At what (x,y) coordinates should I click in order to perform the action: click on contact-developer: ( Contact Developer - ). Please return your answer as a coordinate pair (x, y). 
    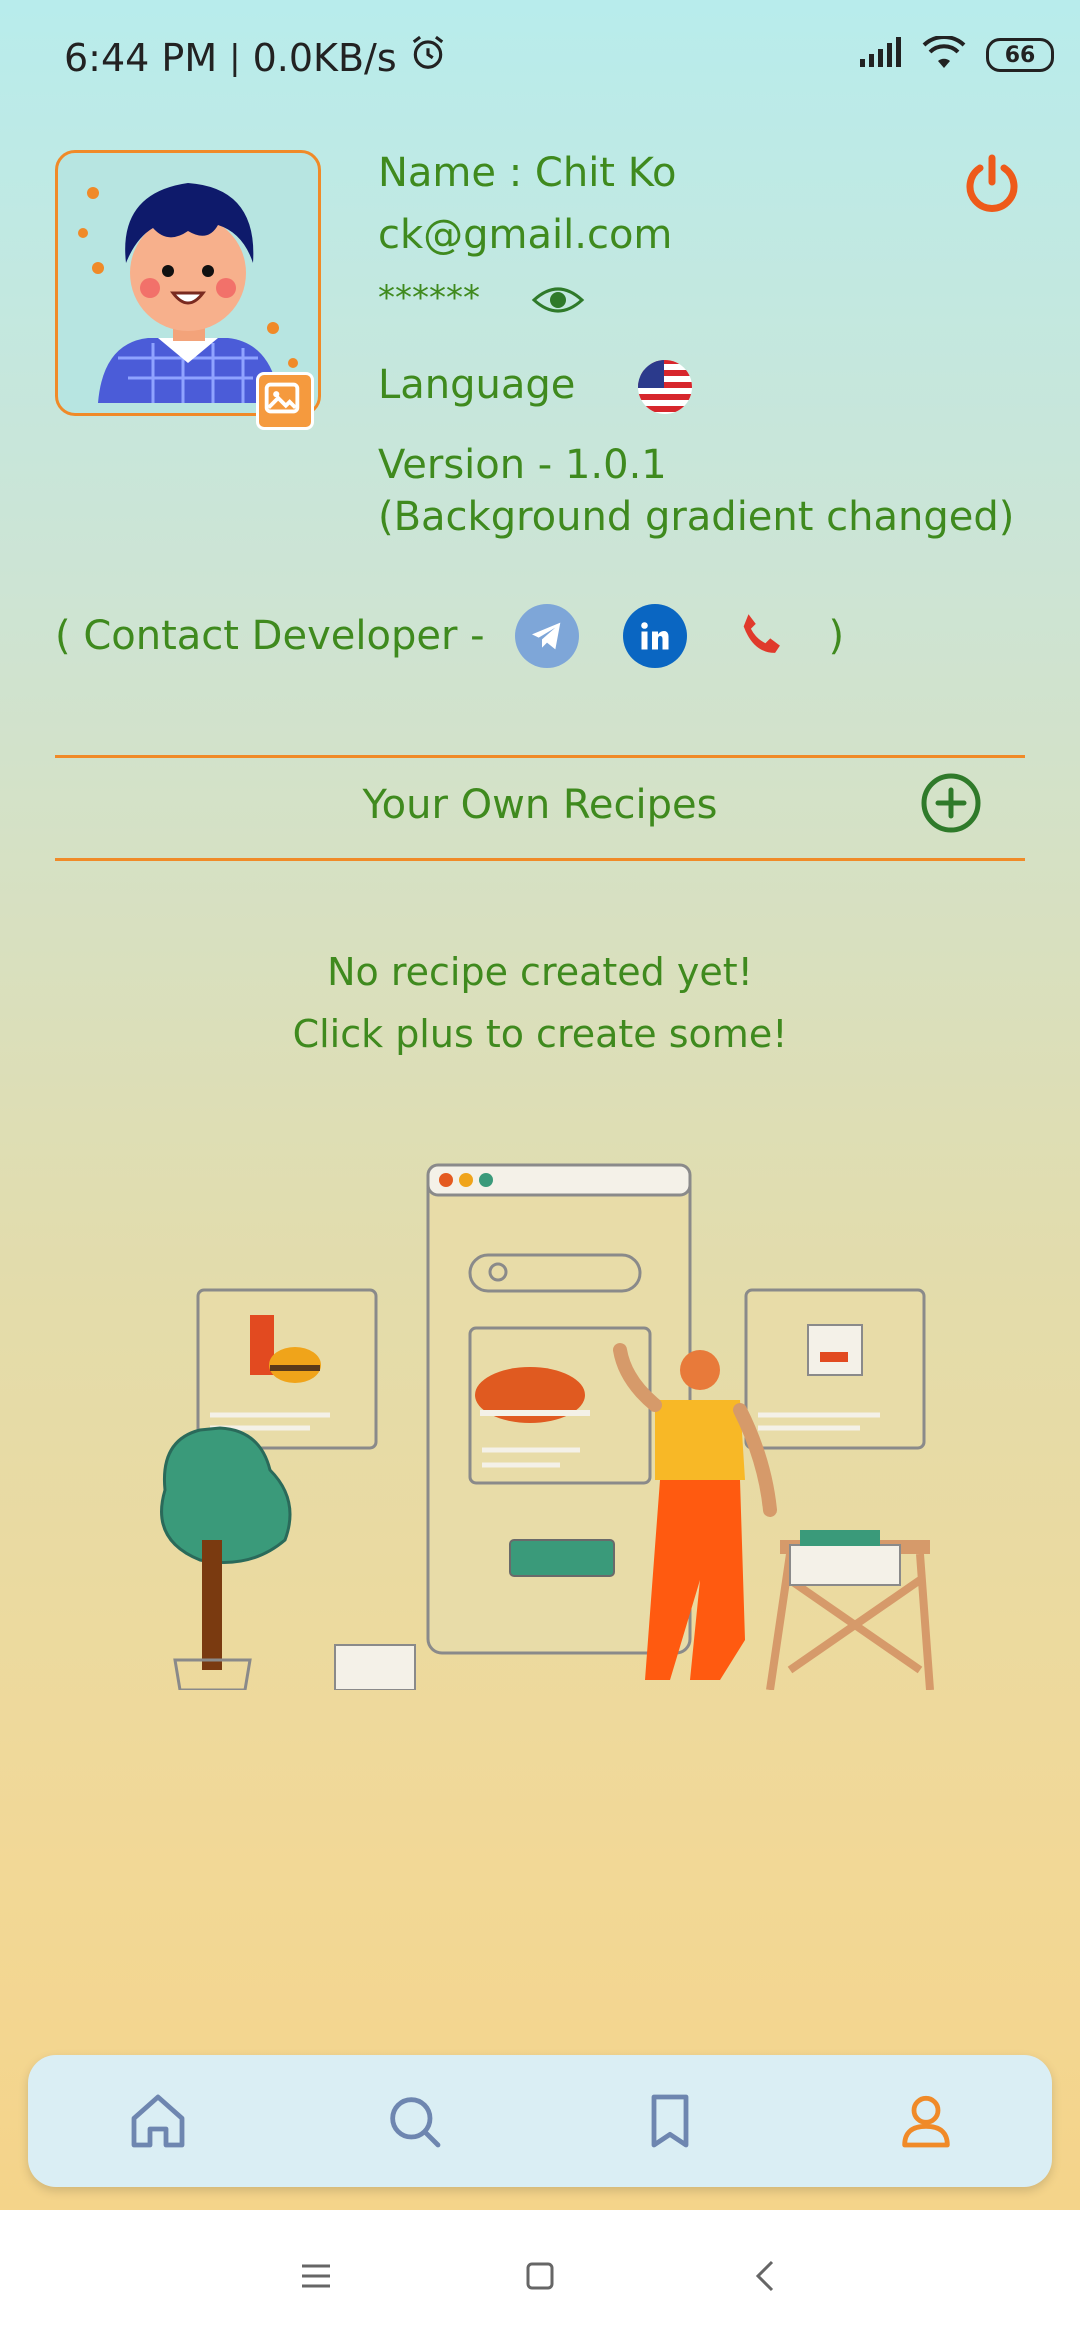
    Looking at the image, I should click on (449, 636).